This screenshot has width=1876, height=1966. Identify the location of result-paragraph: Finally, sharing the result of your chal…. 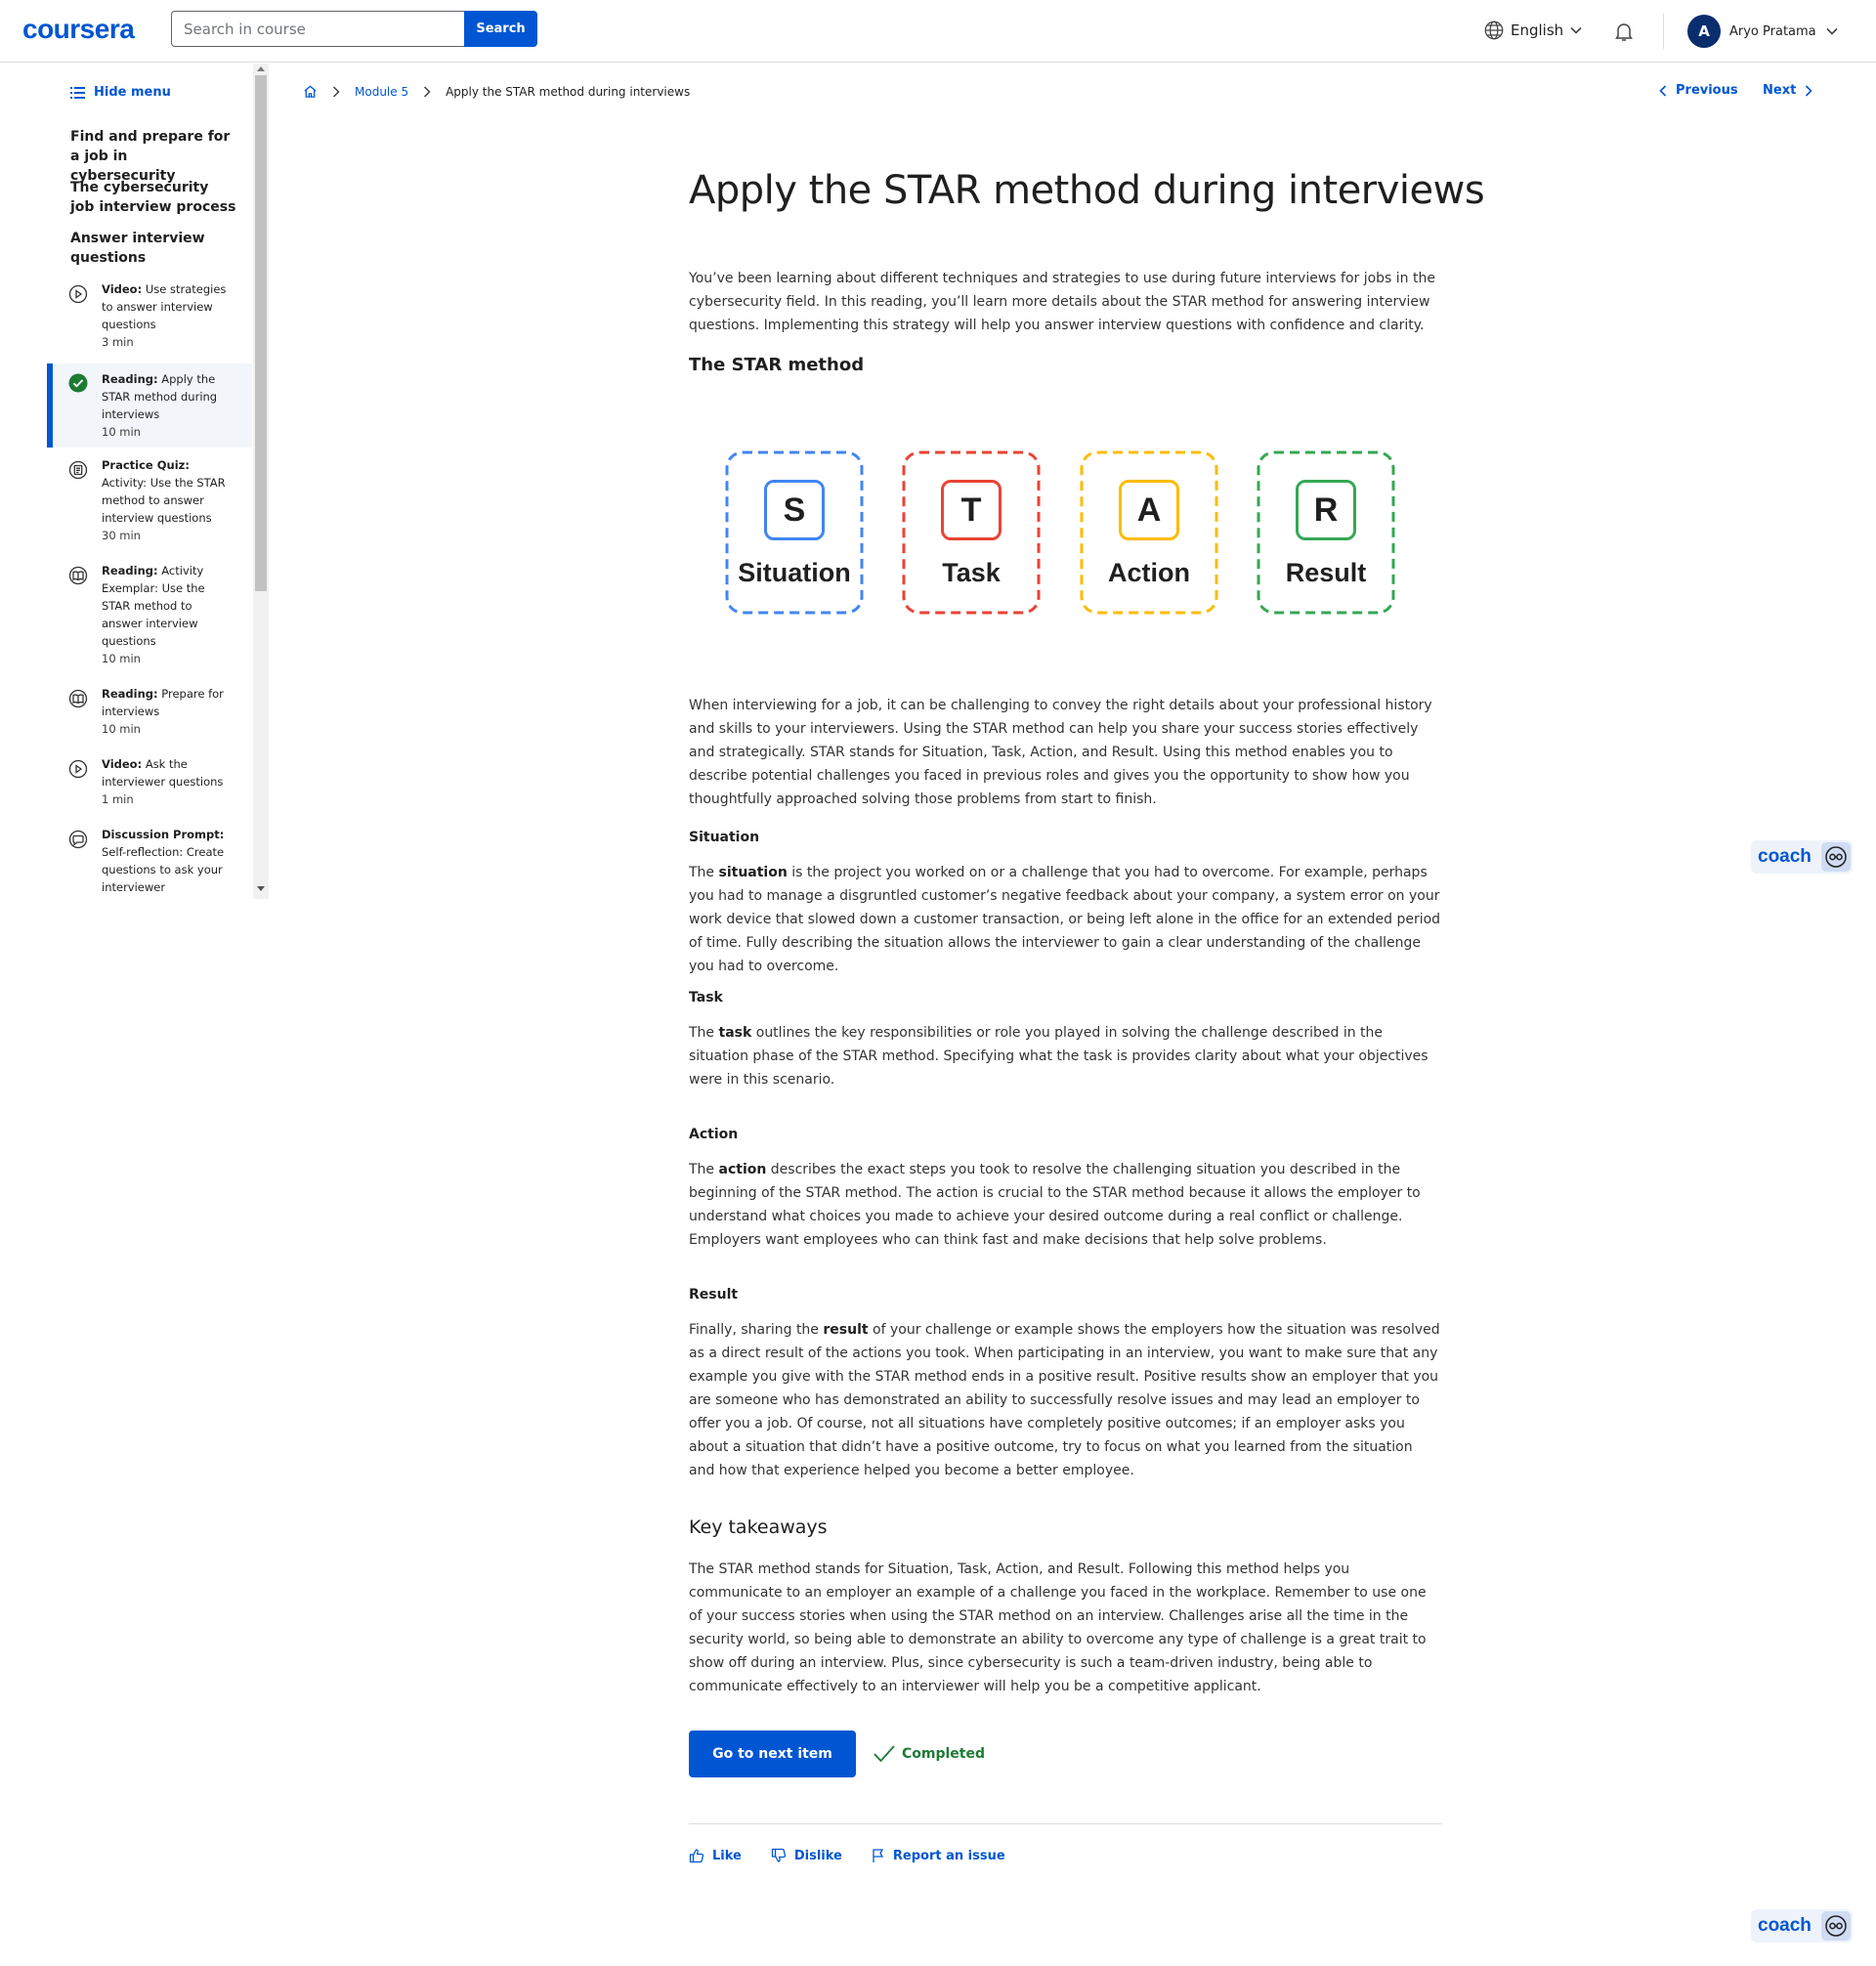
(1065, 1400).